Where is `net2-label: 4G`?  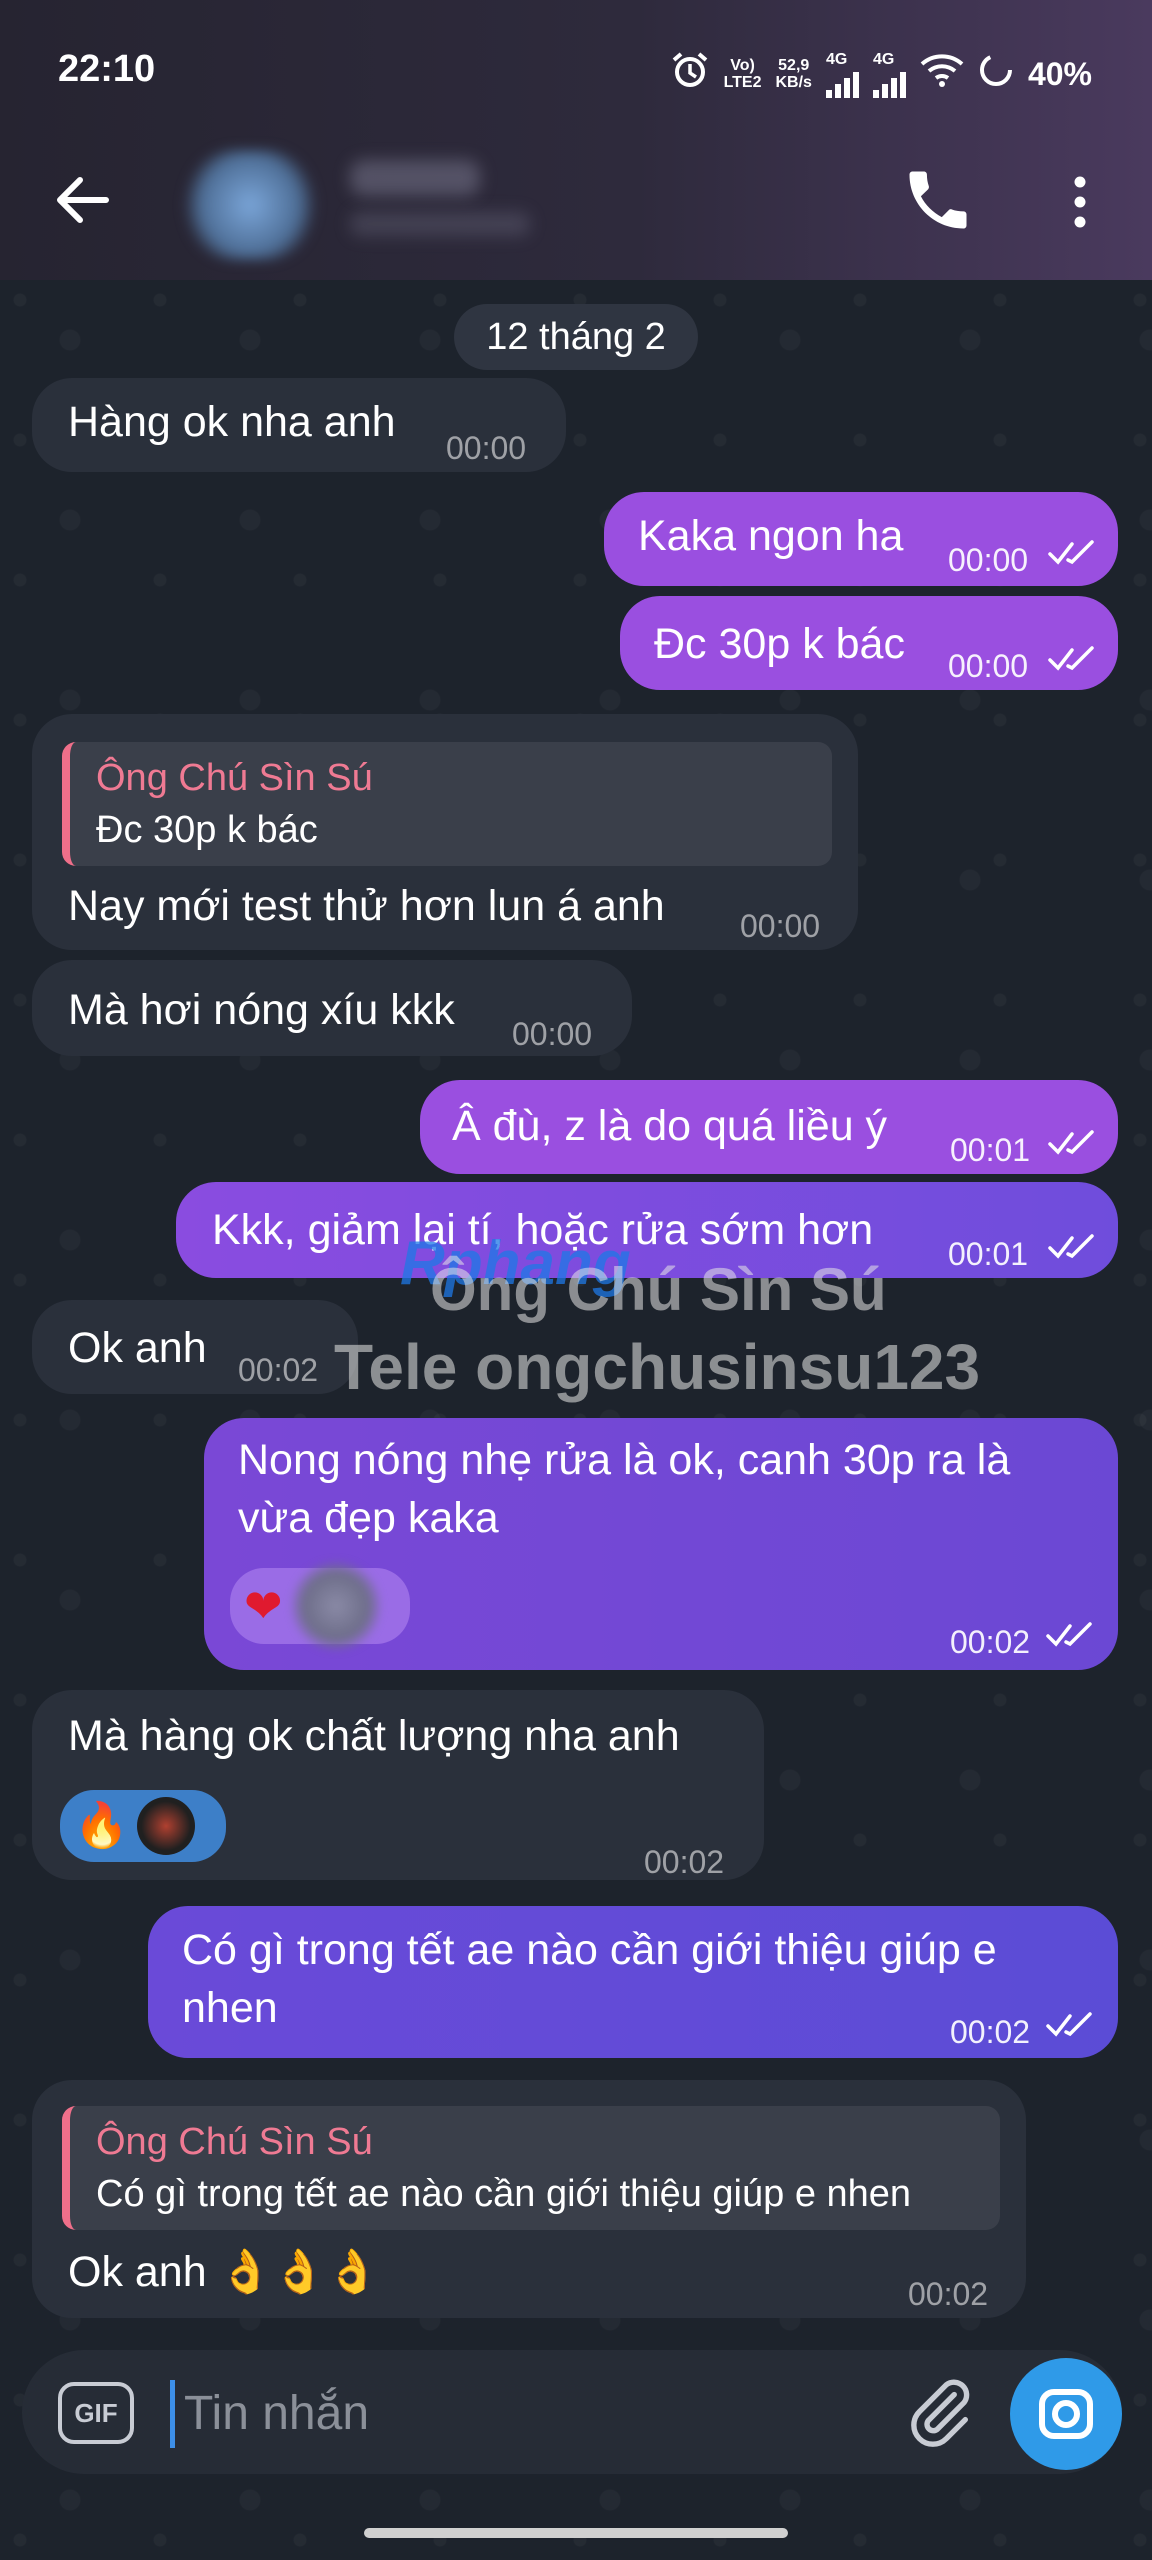 net2-label: 4G is located at coordinates (883, 59).